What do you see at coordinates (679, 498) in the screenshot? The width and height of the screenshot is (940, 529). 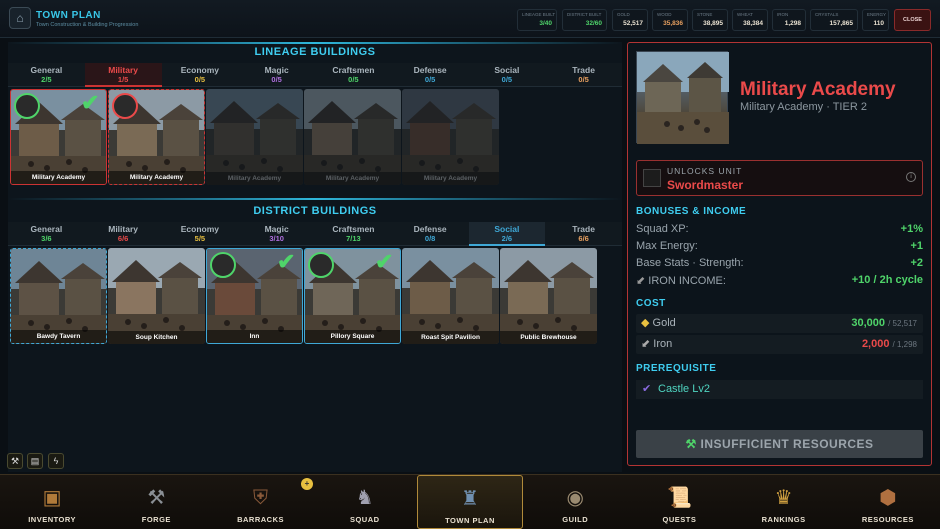 I see `scroll-icon: 📜` at bounding box center [679, 498].